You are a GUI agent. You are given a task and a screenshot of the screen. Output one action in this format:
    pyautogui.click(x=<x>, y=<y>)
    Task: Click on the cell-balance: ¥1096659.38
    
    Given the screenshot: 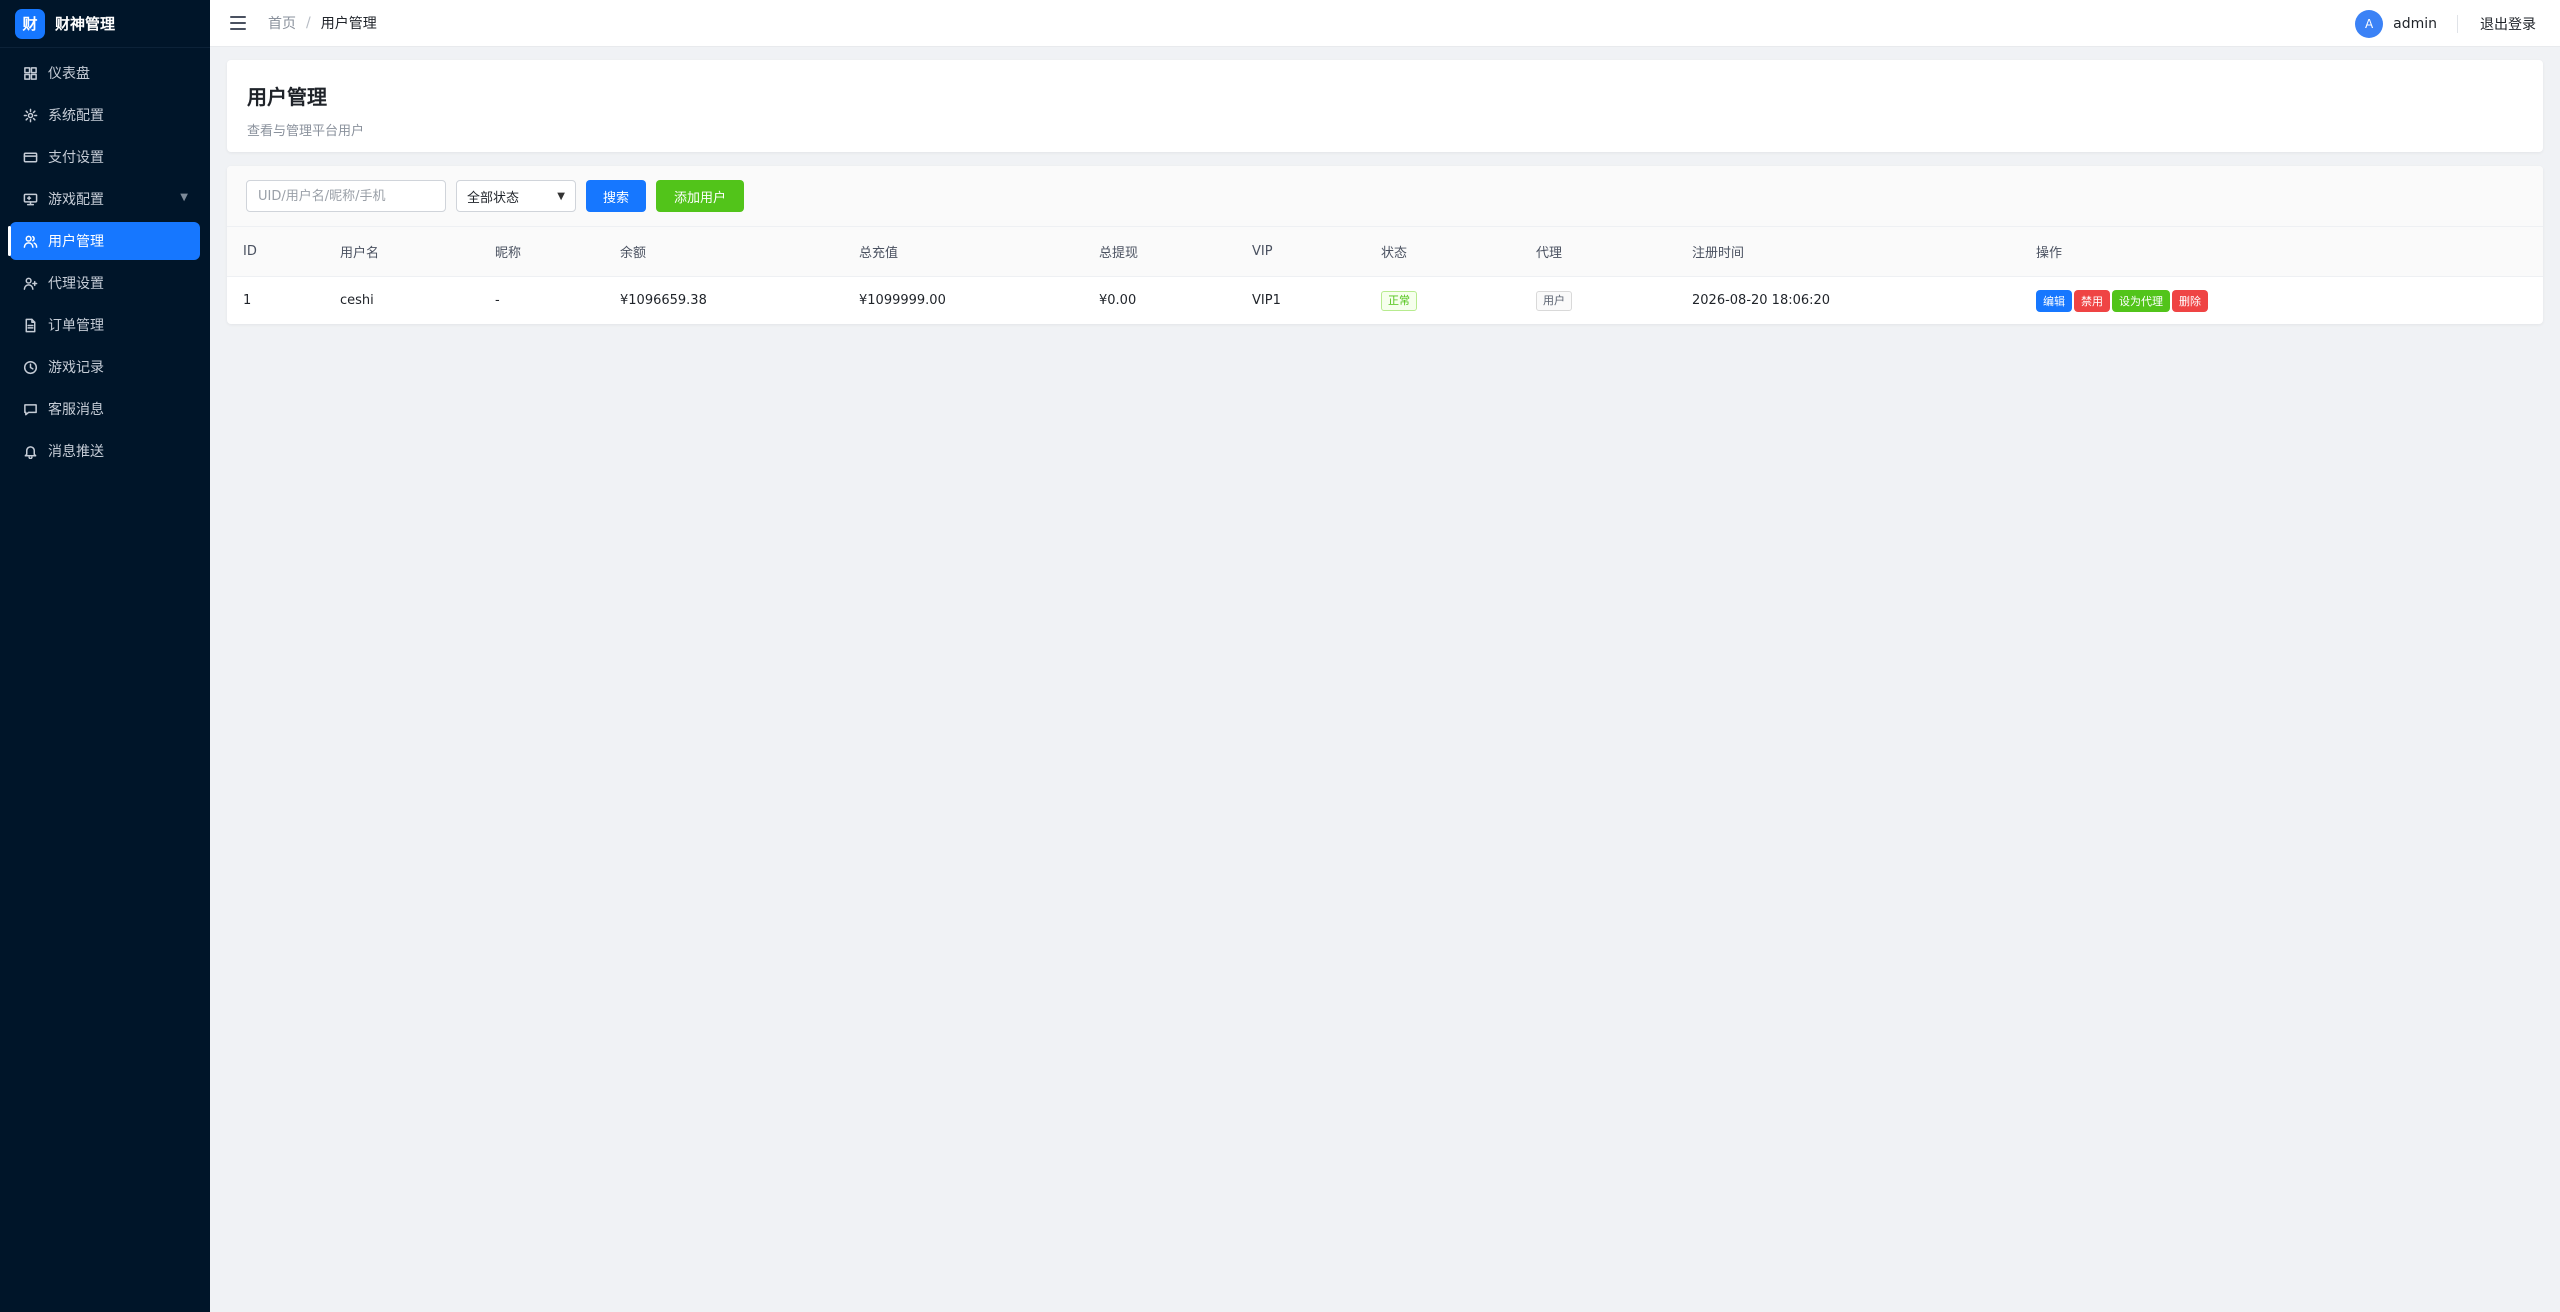 What is the action you would take?
    pyautogui.click(x=663, y=301)
    